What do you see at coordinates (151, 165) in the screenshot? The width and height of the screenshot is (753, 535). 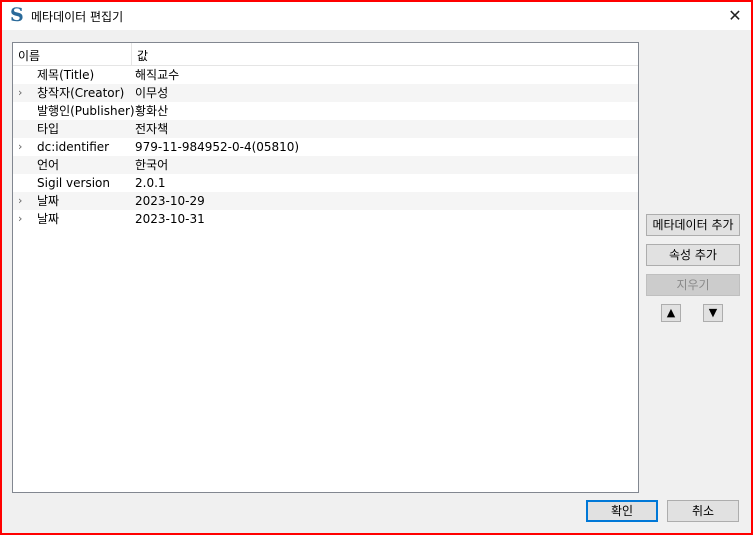 I see `row-value: 한국어` at bounding box center [151, 165].